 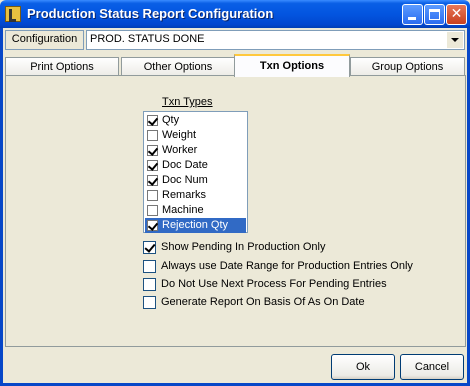 I want to click on close-button: ✕, so click(x=456, y=14).